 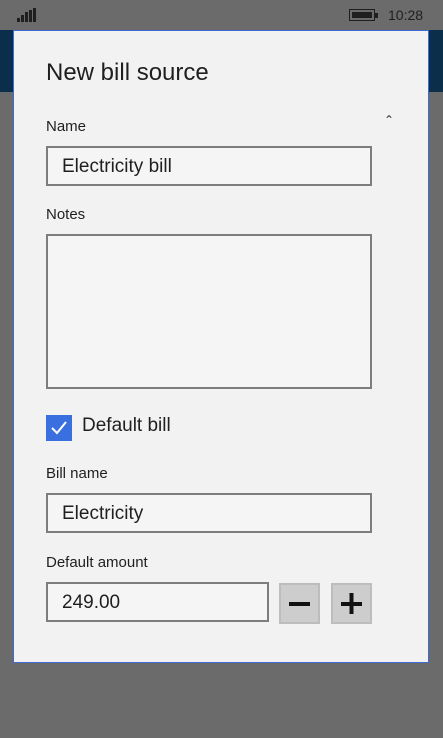 What do you see at coordinates (389, 120) in the screenshot?
I see `chevron-up-icon: ⌃` at bounding box center [389, 120].